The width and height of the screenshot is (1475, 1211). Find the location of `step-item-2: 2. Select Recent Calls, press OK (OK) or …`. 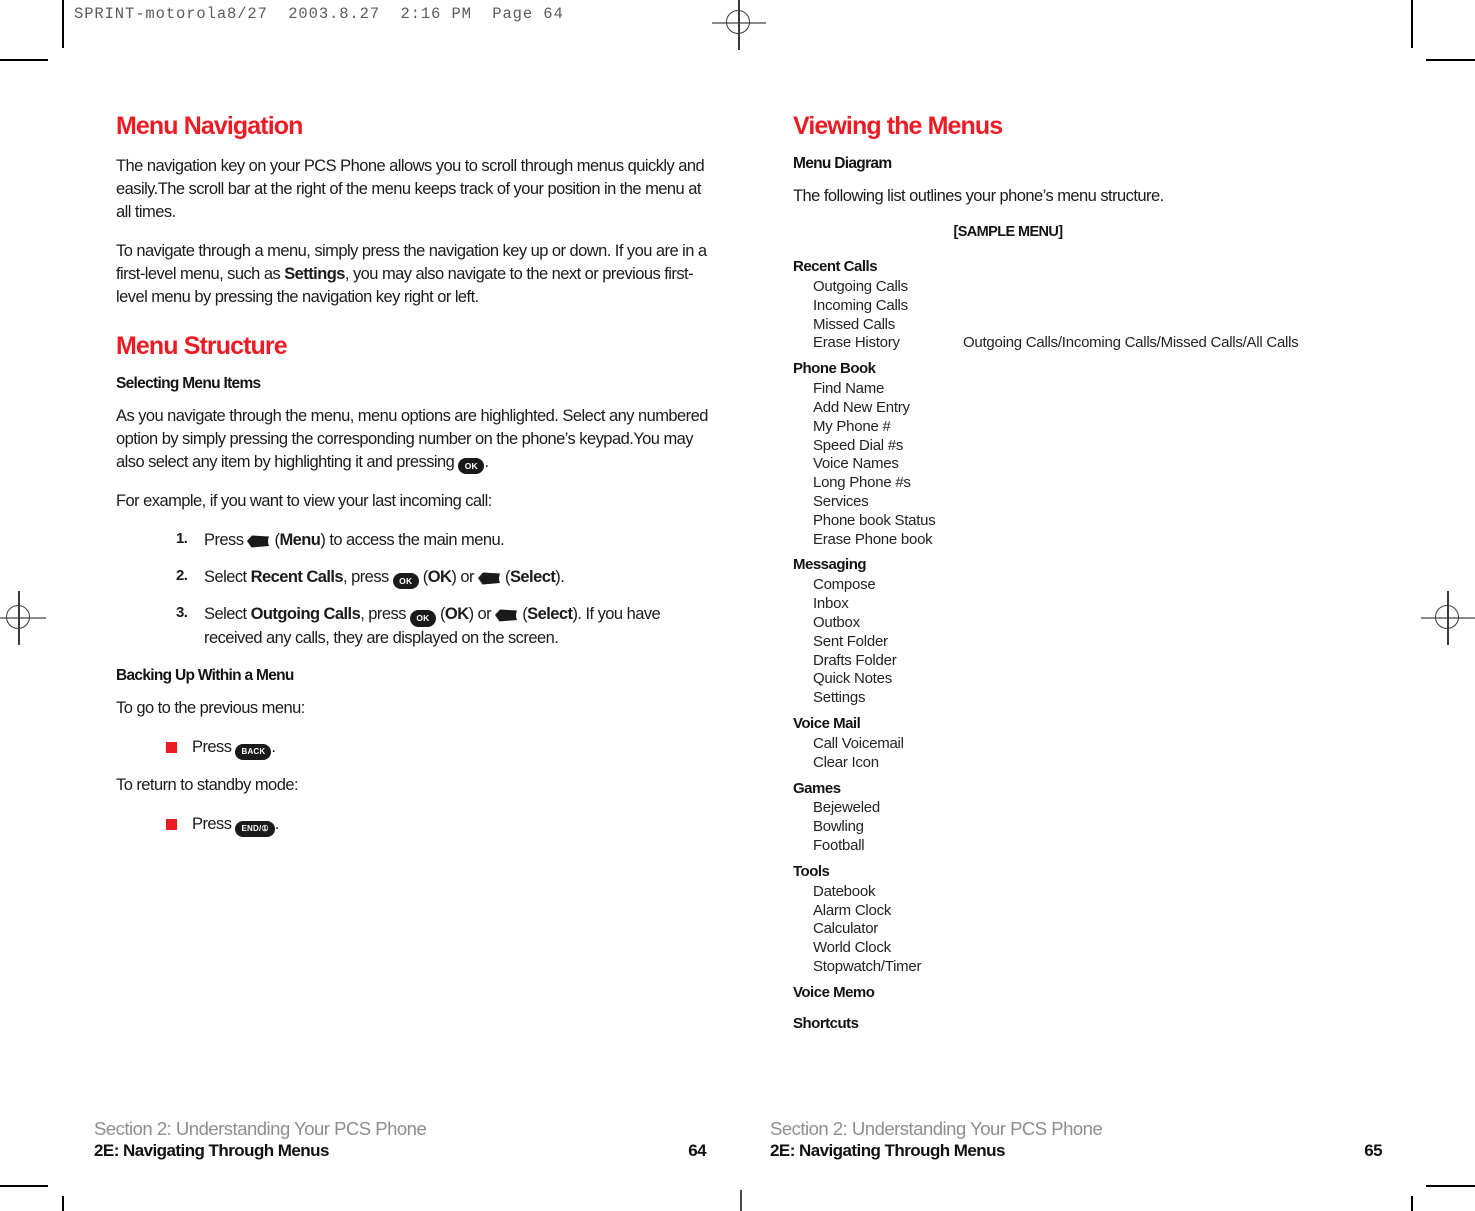

step-item-2: 2. Select Recent Calls, press OK (OK) or … is located at coordinates (446, 578).